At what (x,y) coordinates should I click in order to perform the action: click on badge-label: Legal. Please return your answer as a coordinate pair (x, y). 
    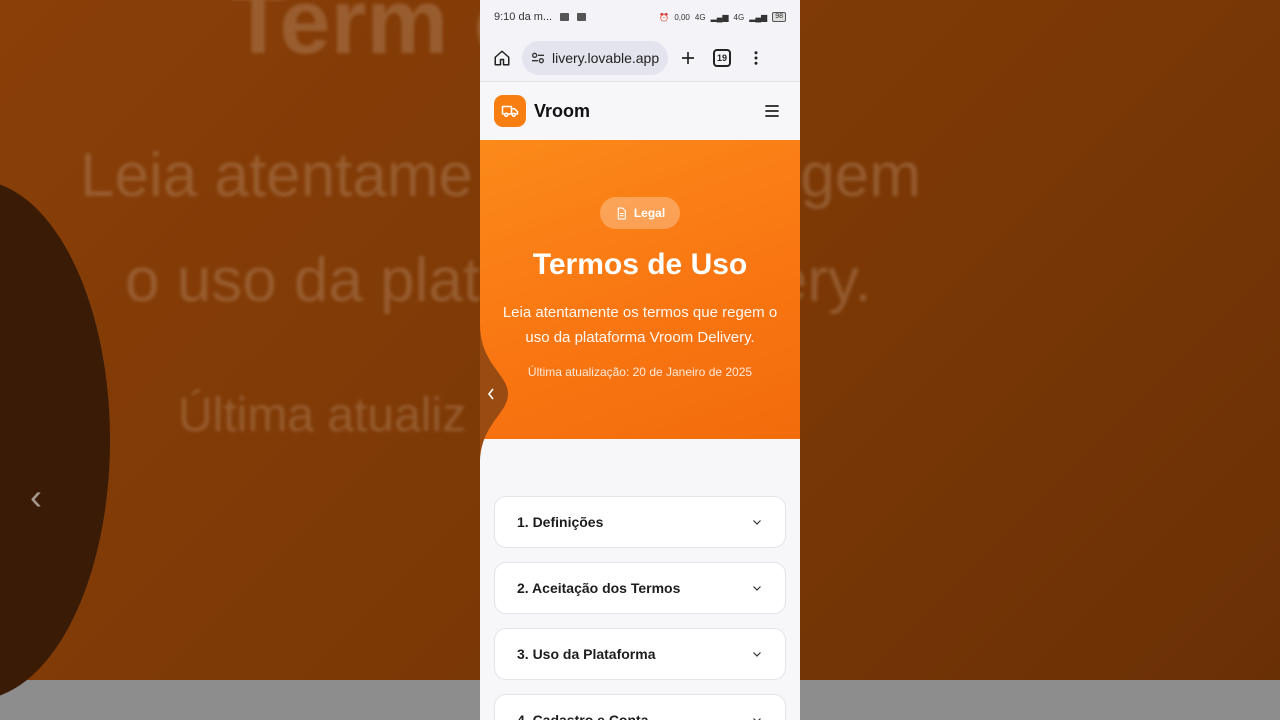
    Looking at the image, I should click on (649, 213).